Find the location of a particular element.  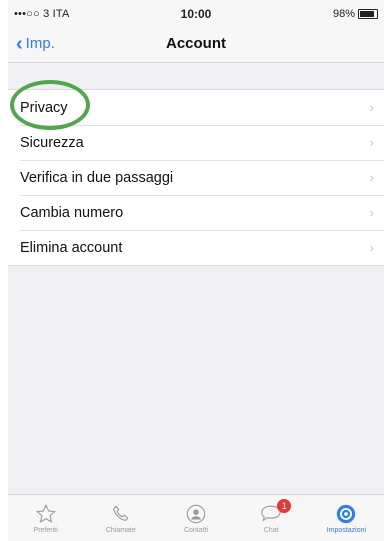

list-item-label: Verifica in due passaggi is located at coordinates (97, 177).